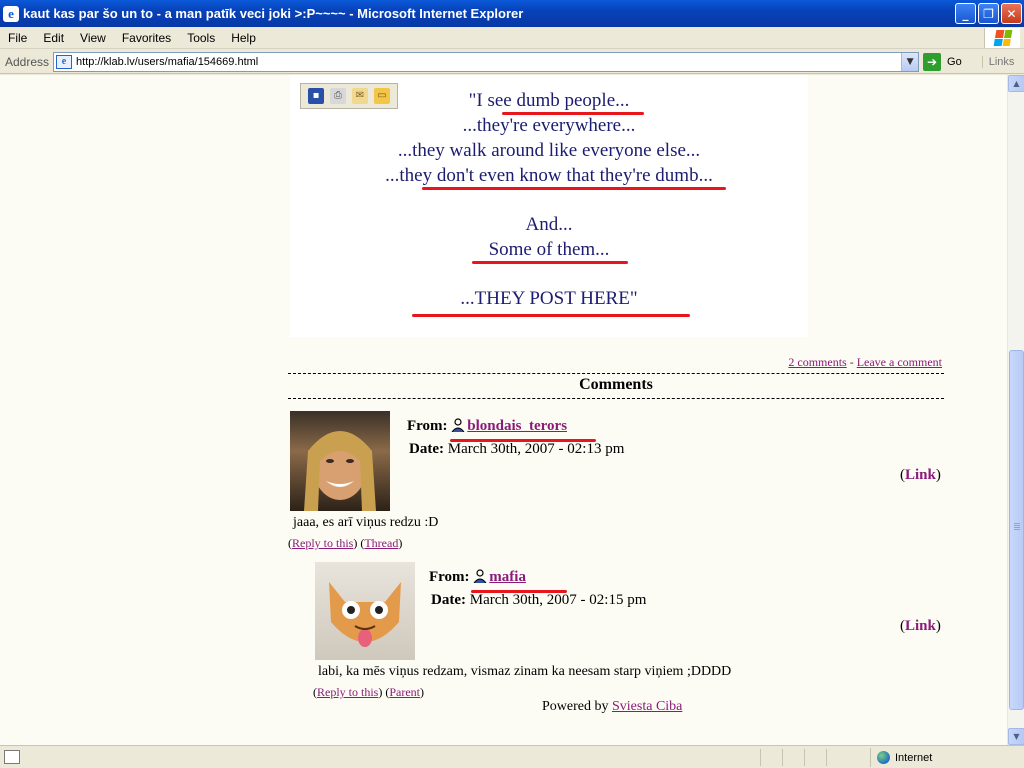 This screenshot has height=768, width=1024. What do you see at coordinates (954, 61) in the screenshot?
I see `go-label: Go` at bounding box center [954, 61].